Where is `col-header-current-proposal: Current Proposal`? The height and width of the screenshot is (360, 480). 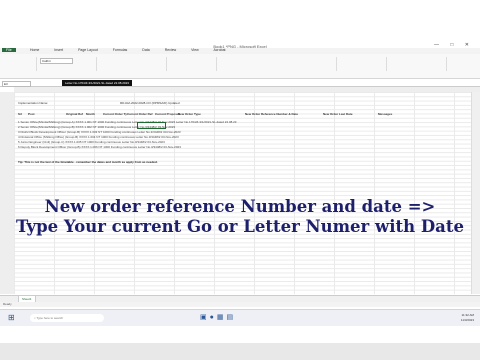
col-header-current-proposal: Current Proposal is located at coordinates (167, 114).